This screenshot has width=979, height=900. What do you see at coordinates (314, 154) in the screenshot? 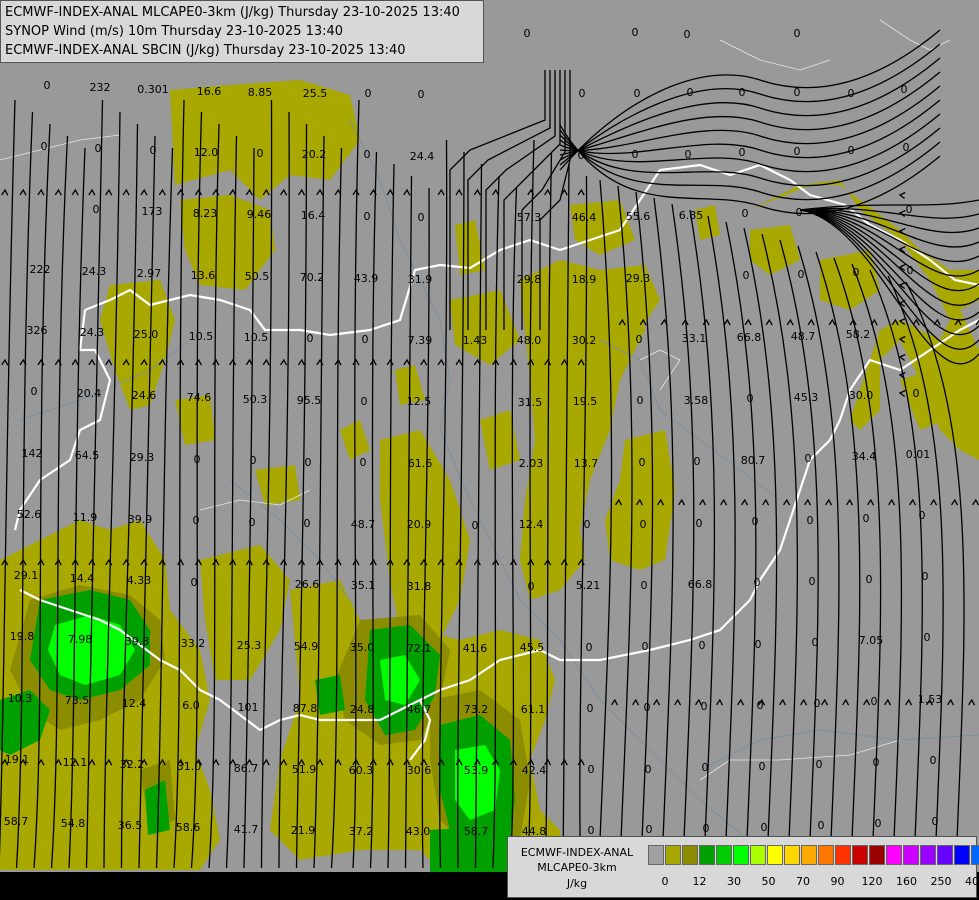
I see `field-value: 20.2` at bounding box center [314, 154].